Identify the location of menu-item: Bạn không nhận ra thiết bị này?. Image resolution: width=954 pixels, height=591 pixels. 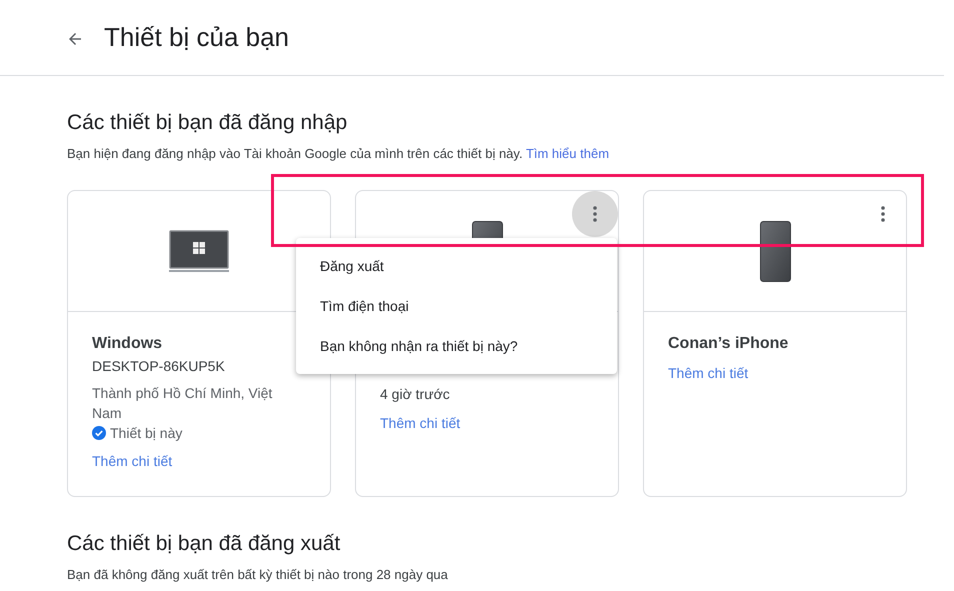
(456, 346).